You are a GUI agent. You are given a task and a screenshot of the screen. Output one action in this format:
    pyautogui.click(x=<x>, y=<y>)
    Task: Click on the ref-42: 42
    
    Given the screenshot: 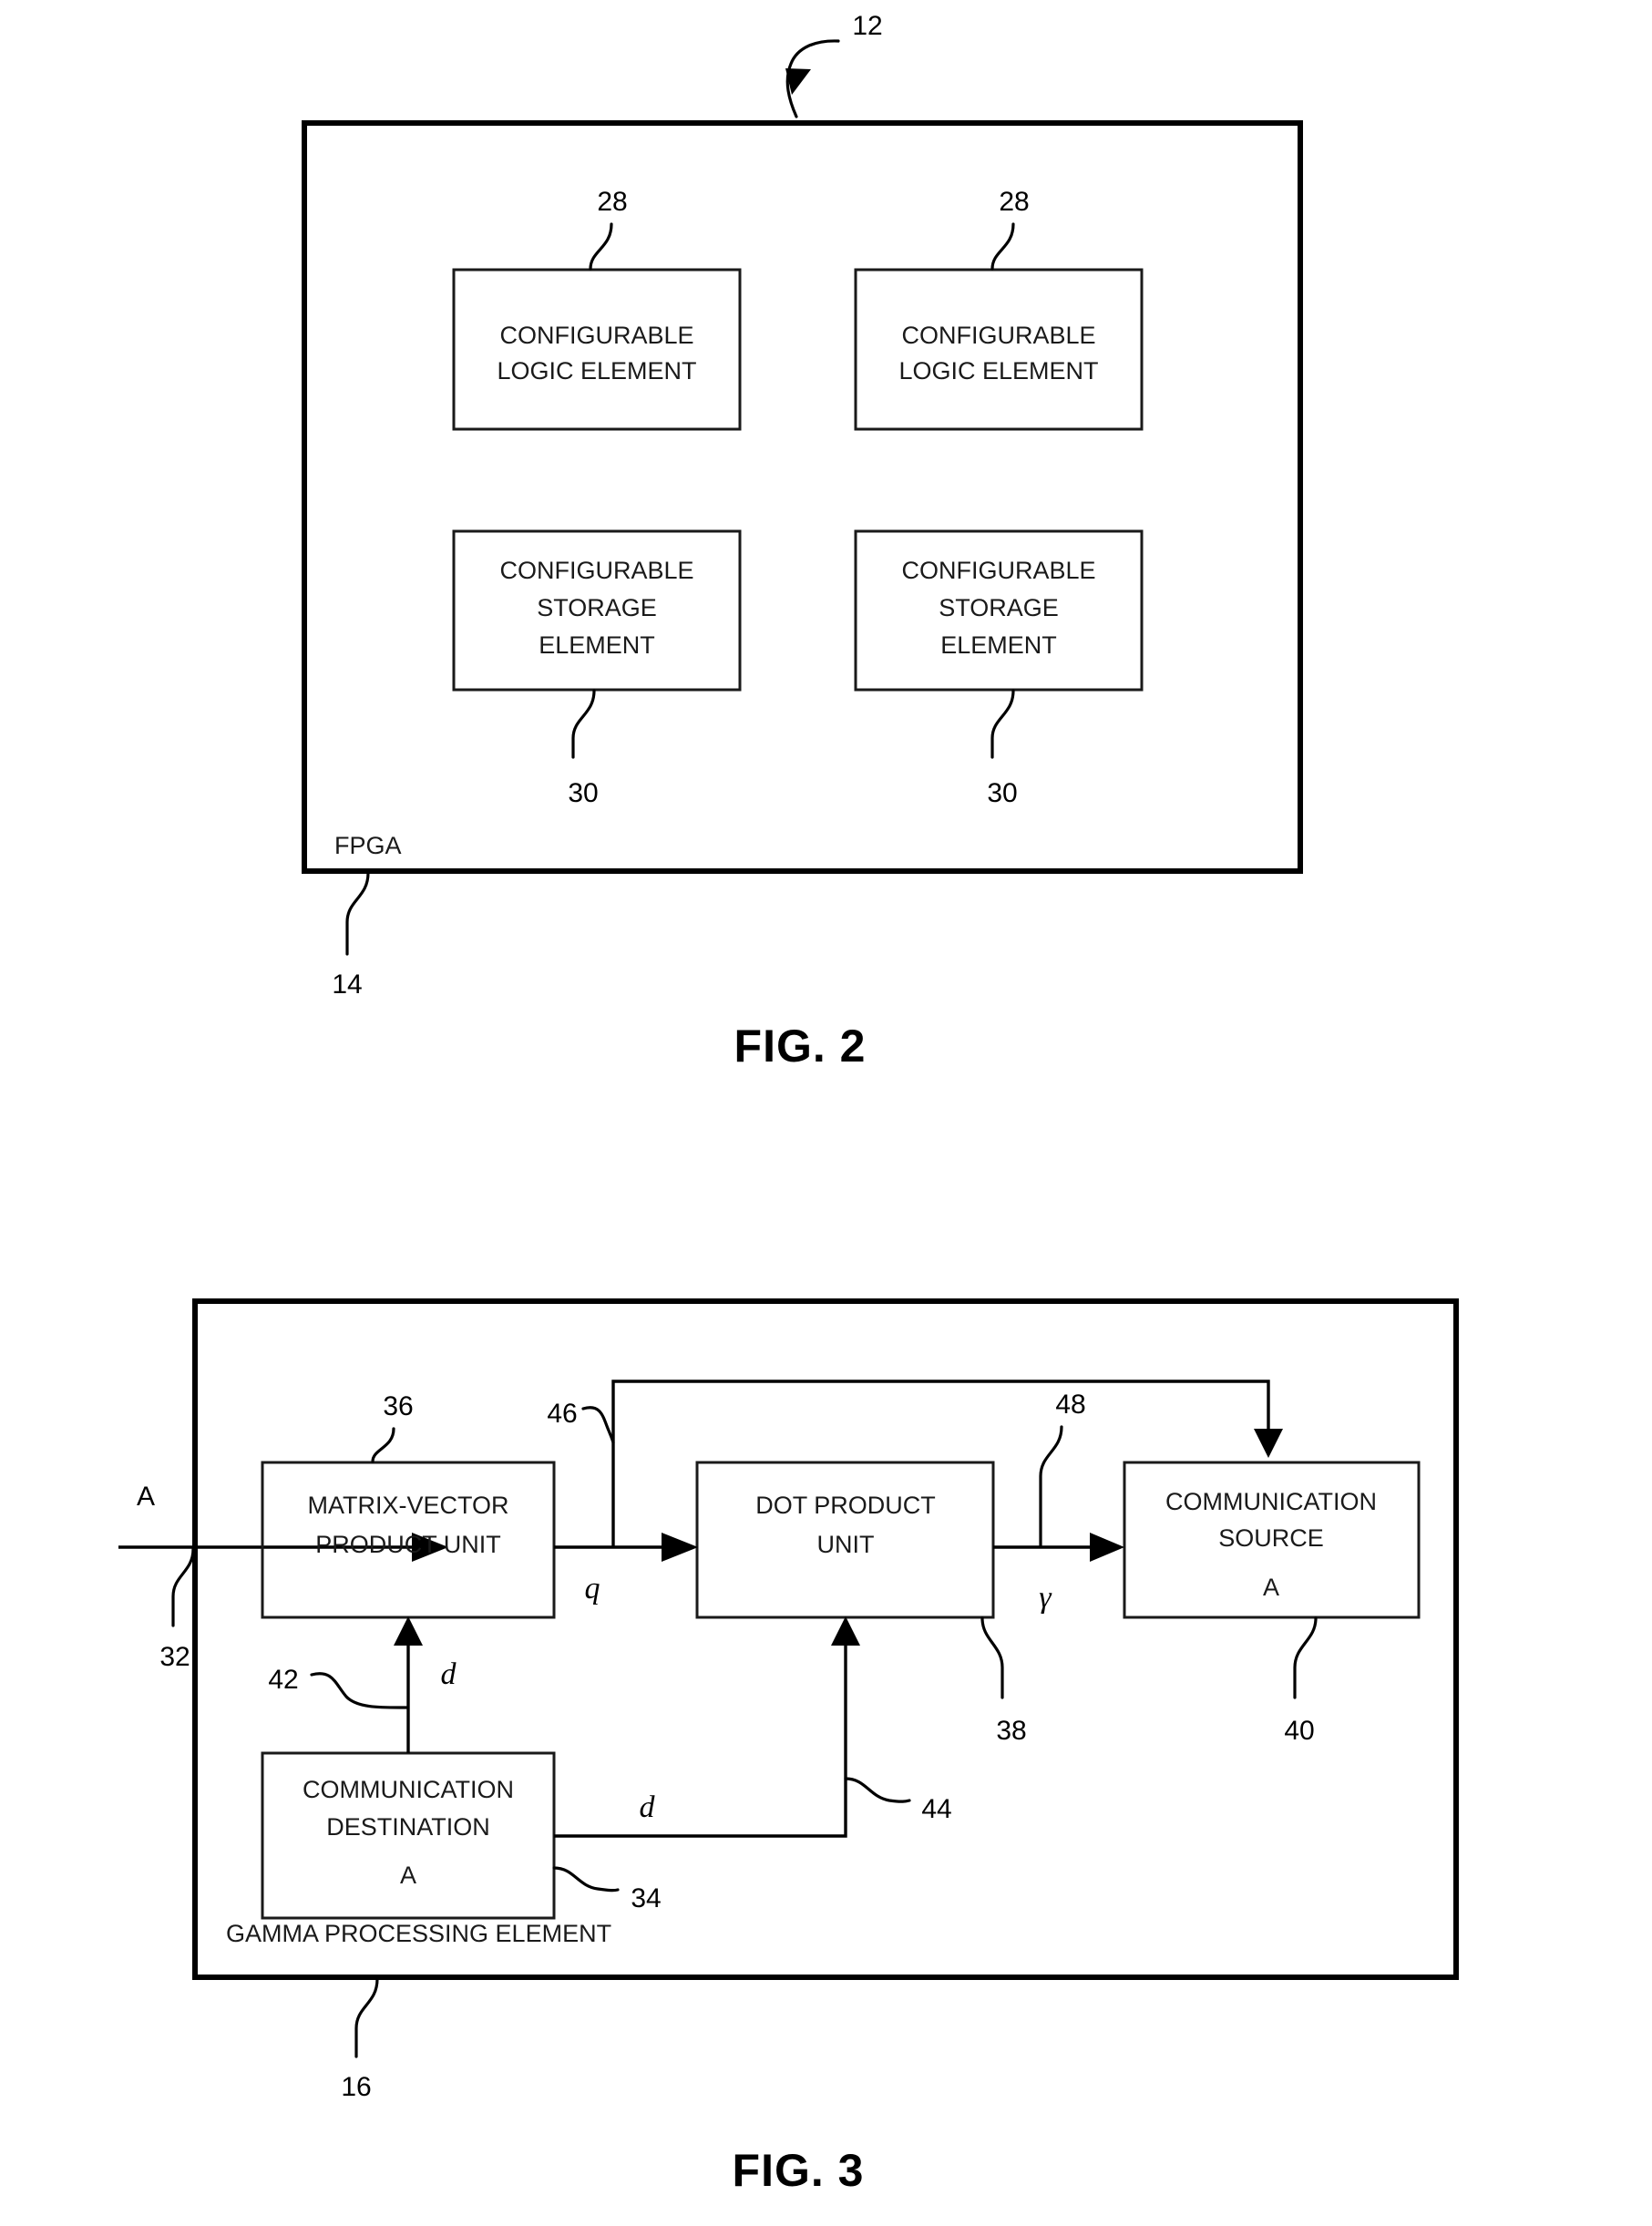 What is the action you would take?
    pyautogui.click(x=283, y=1680)
    